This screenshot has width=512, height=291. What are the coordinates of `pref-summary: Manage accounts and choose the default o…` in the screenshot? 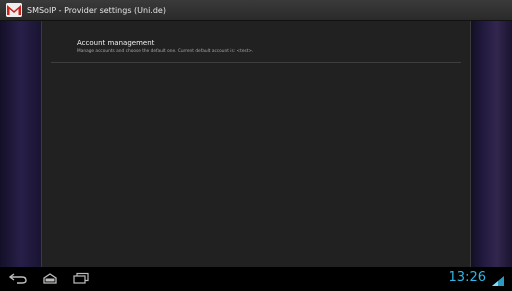 It's located at (165, 51).